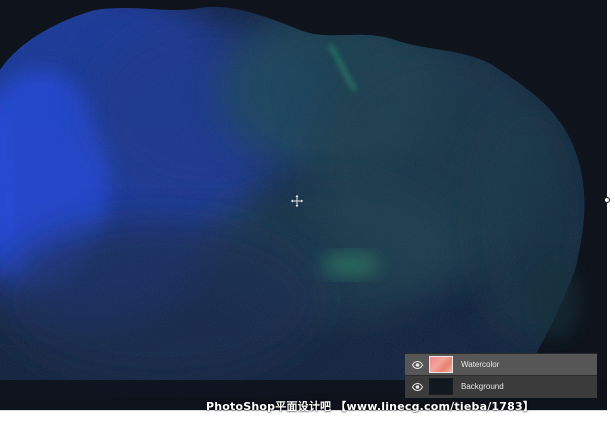 The width and height of the screenshot is (615, 426). Describe the element at coordinates (482, 386) in the screenshot. I see `layer-name: Background` at that location.